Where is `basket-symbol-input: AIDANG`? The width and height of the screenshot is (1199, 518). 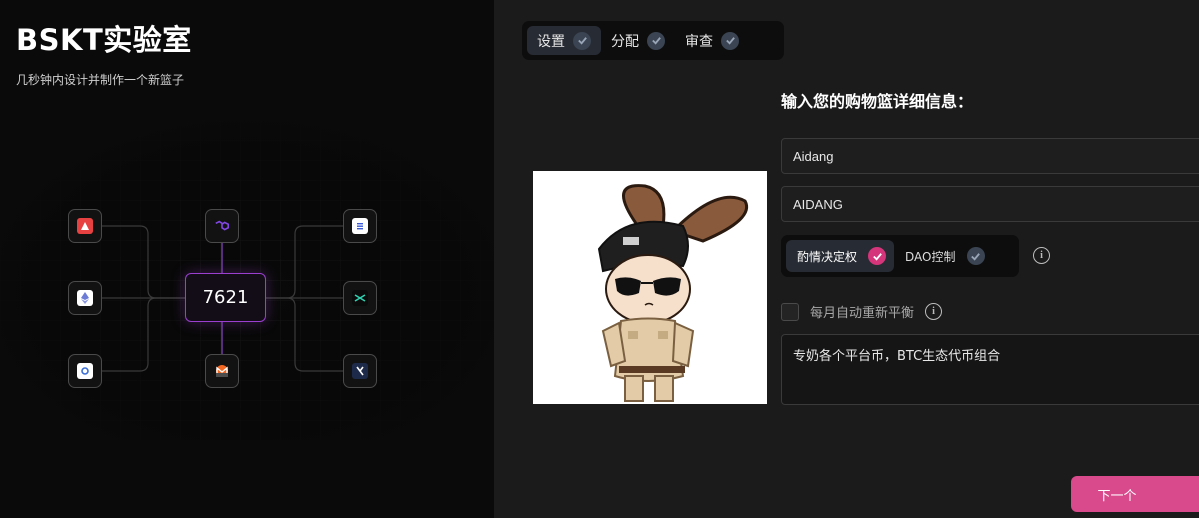
basket-symbol-input: AIDANG is located at coordinates (990, 204).